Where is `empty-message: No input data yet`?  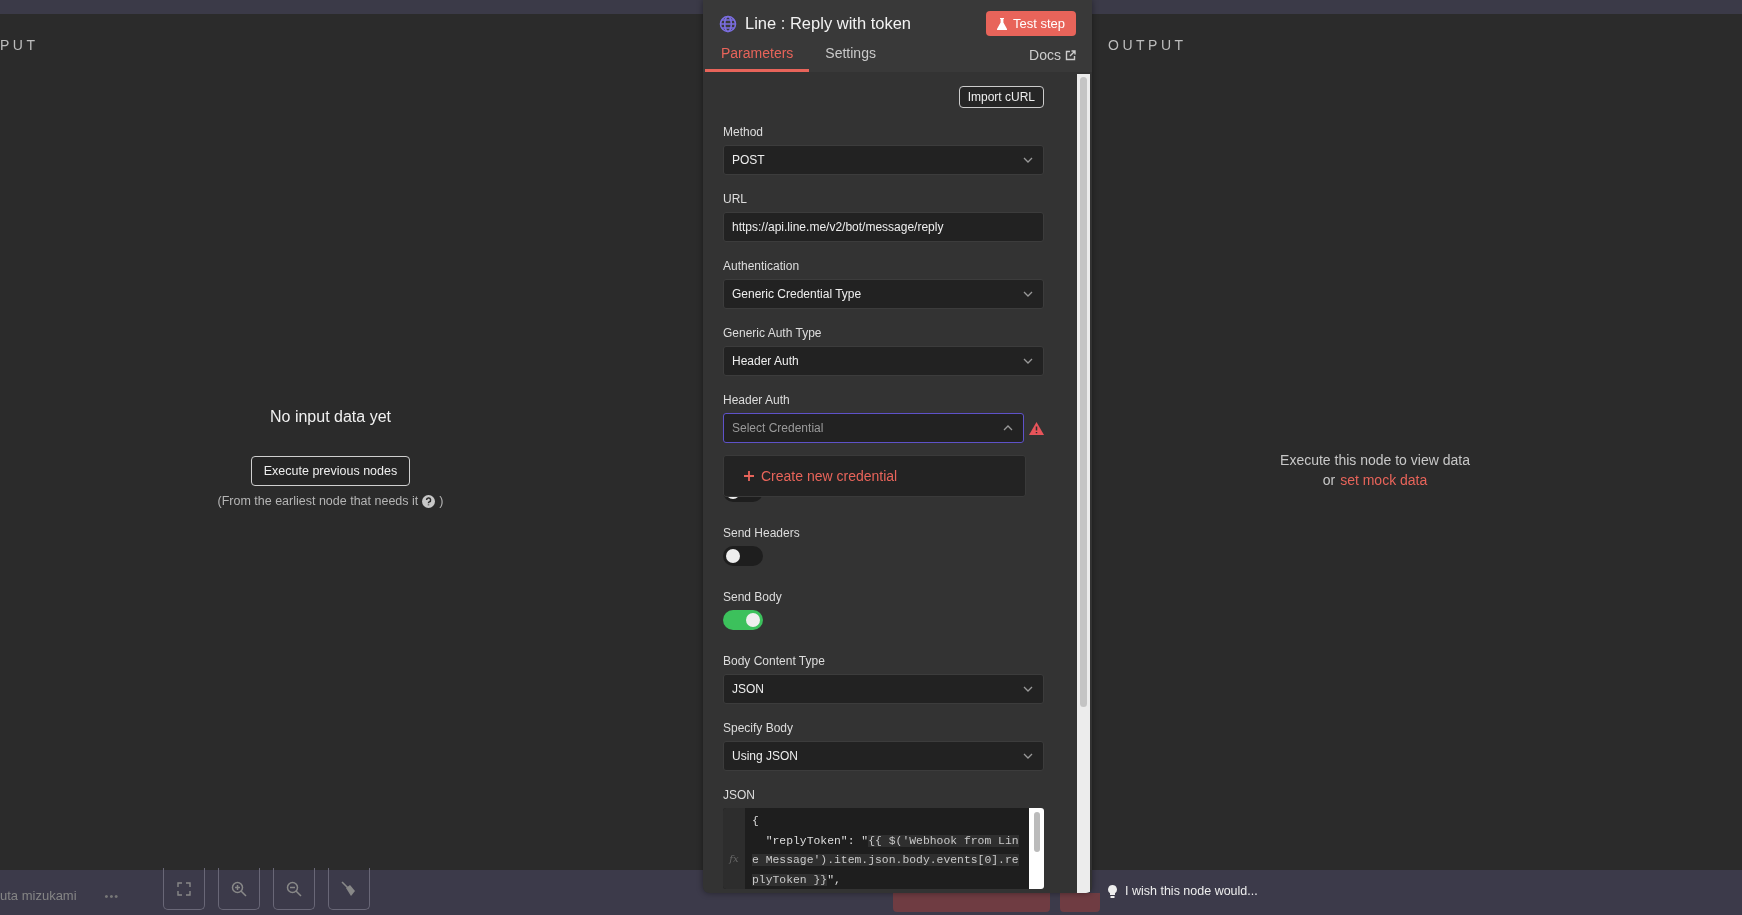 empty-message: No input data yet is located at coordinates (330, 417).